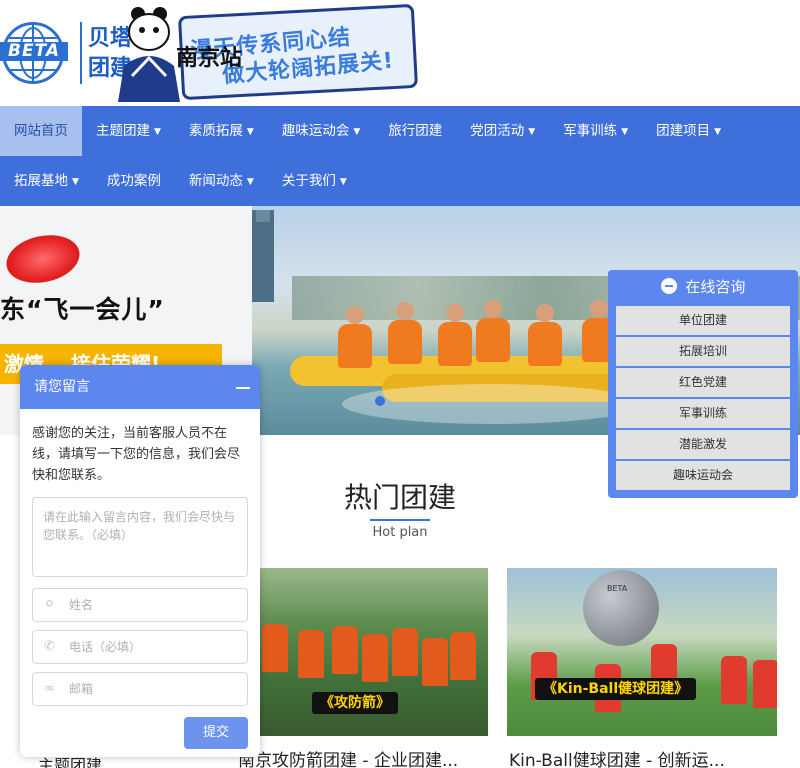 This screenshot has width=800, height=768. I want to click on logo-text: BETA, so click(34, 51).